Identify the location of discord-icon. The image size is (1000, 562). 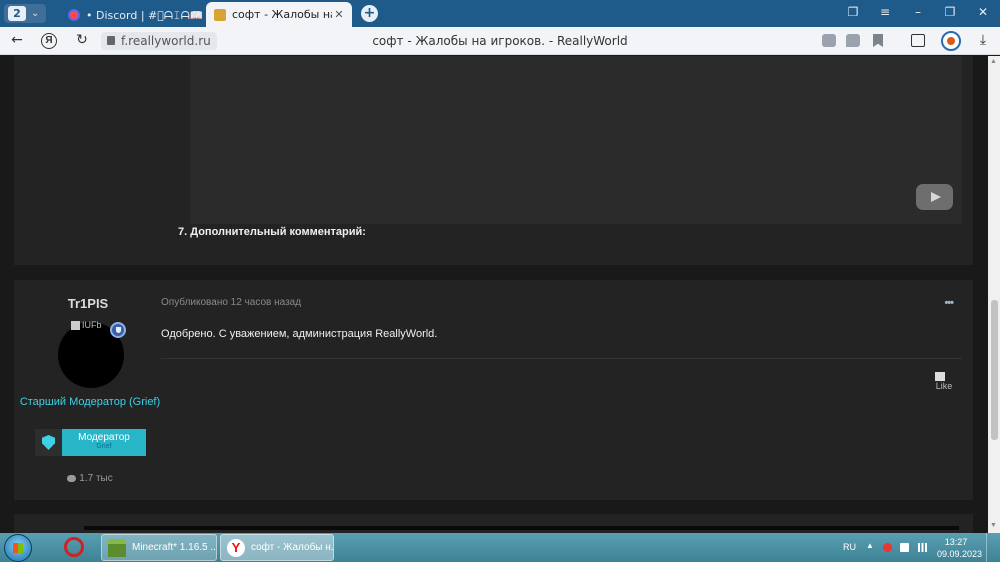
(74, 14).